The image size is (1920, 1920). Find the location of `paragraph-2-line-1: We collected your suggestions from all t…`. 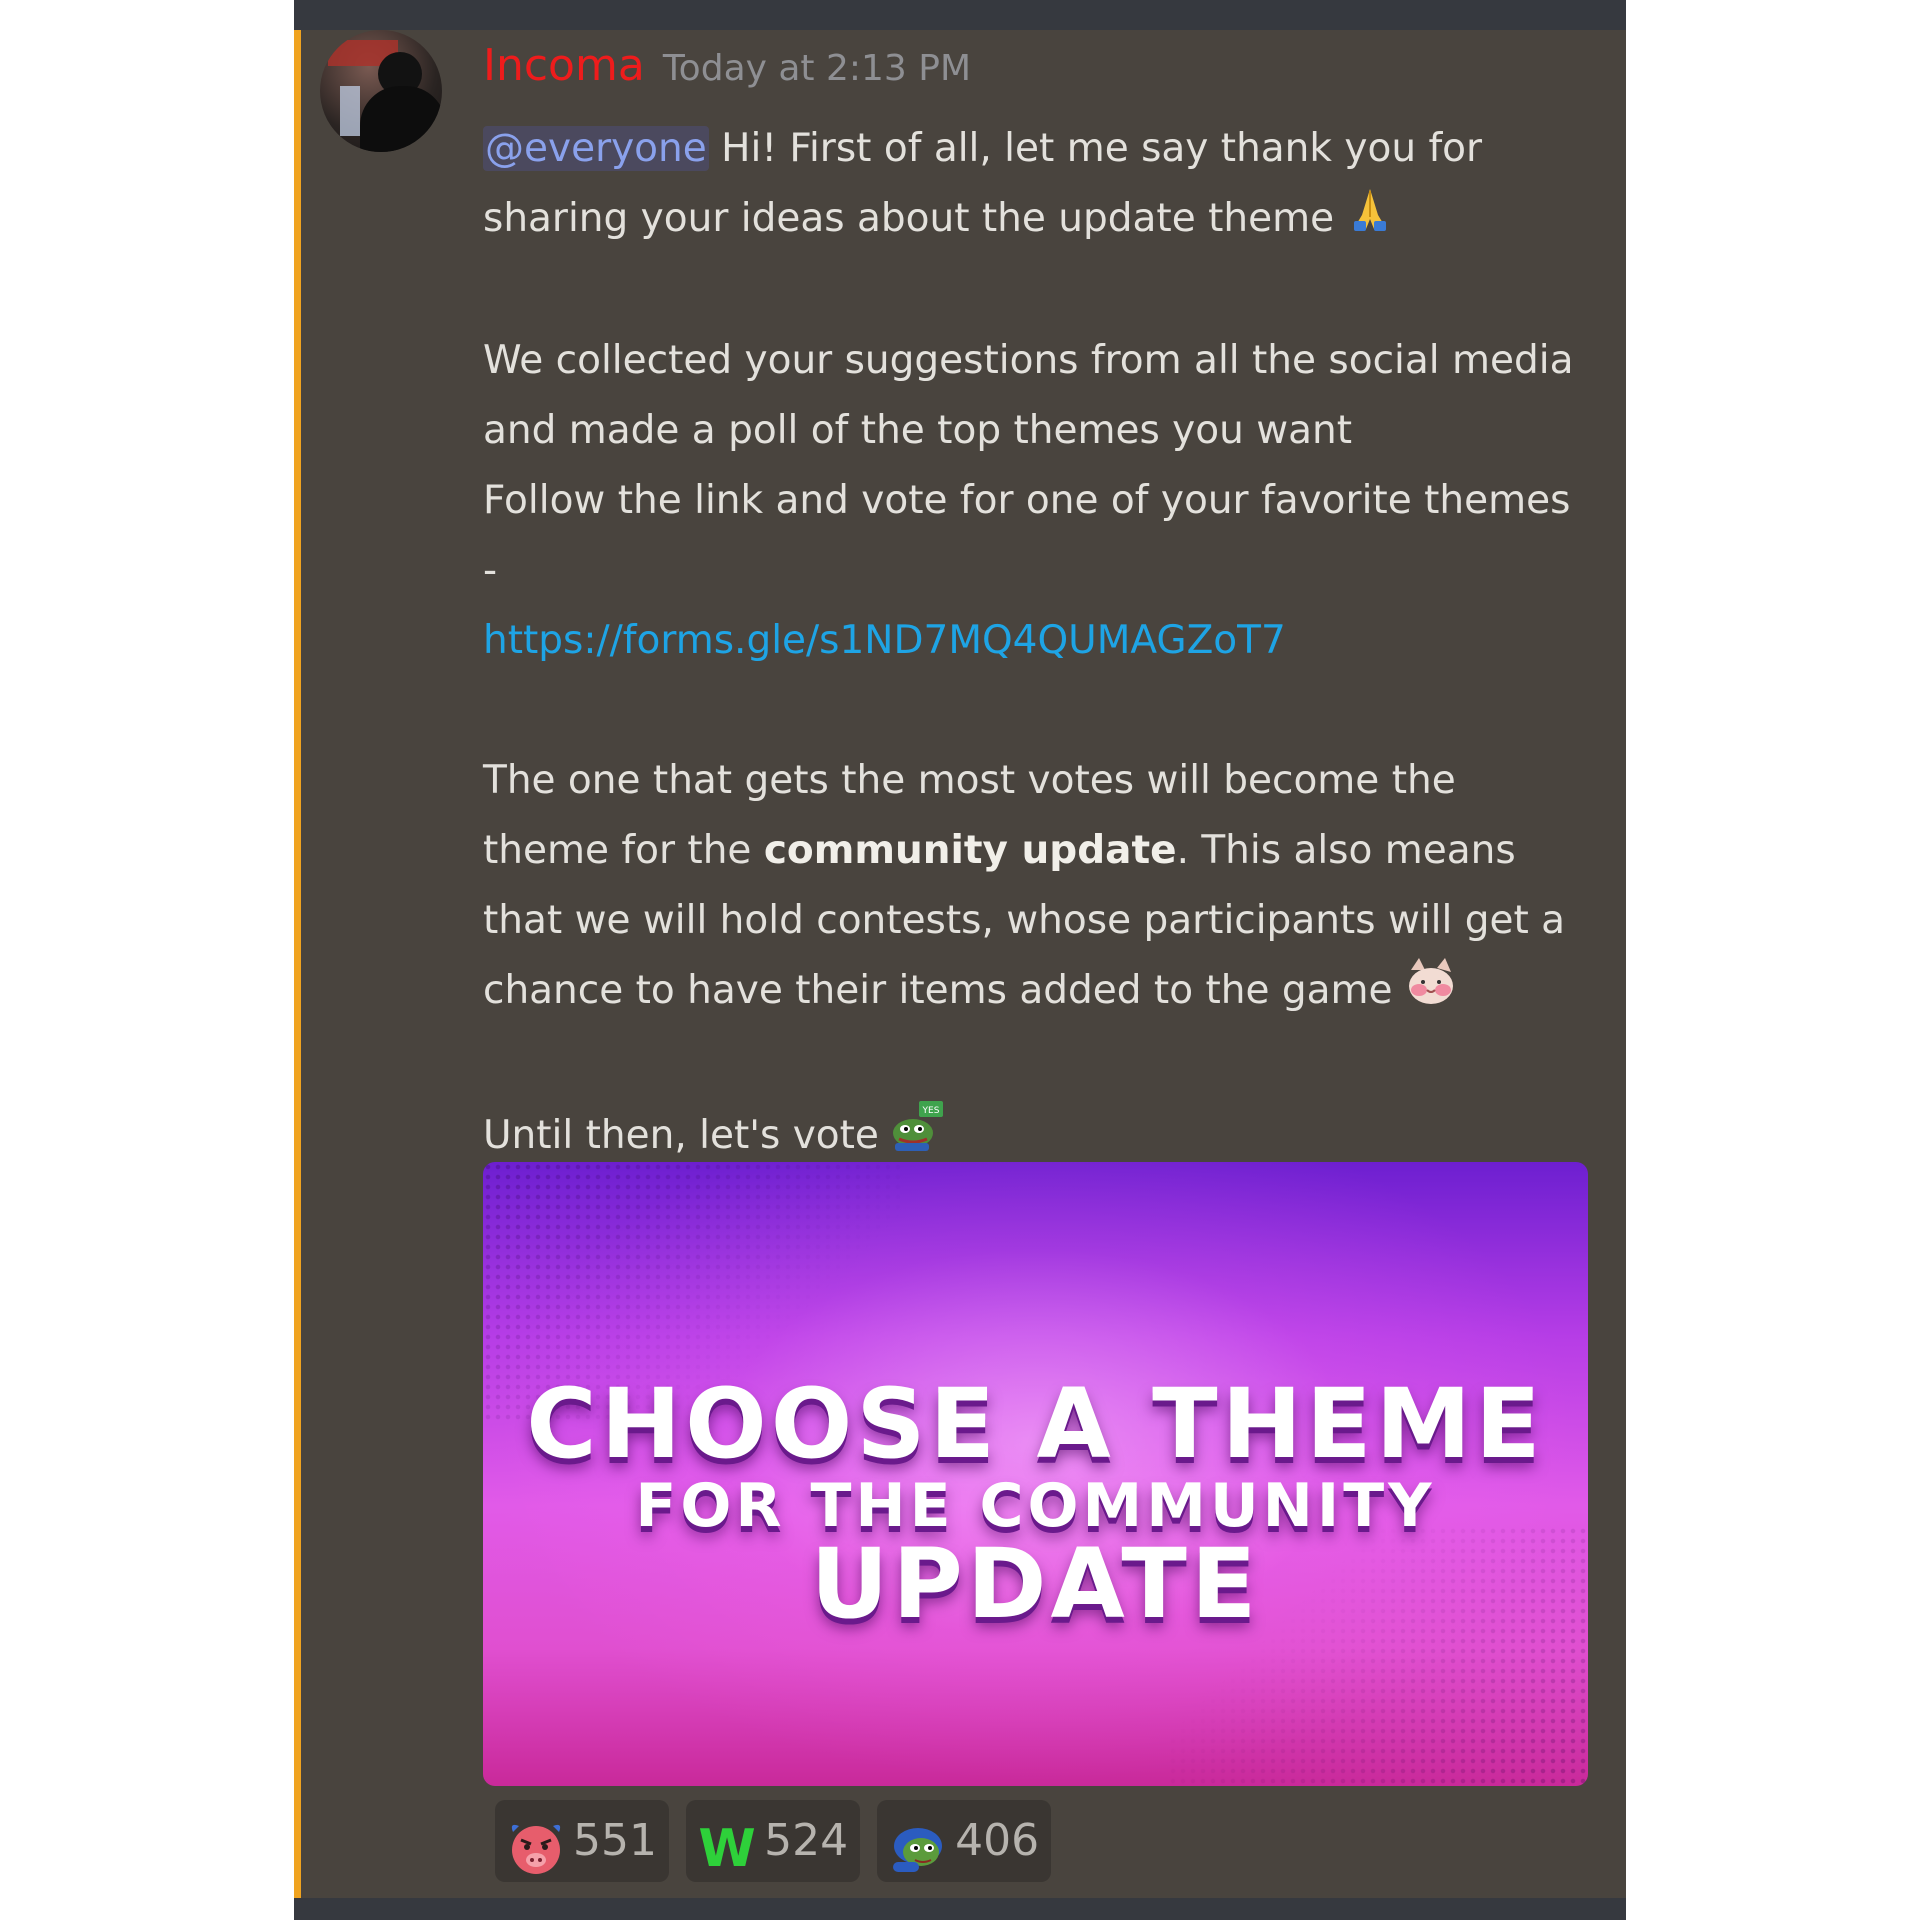

paragraph-2-line-1: We collected your suggestions from all t… is located at coordinates (1028, 395).